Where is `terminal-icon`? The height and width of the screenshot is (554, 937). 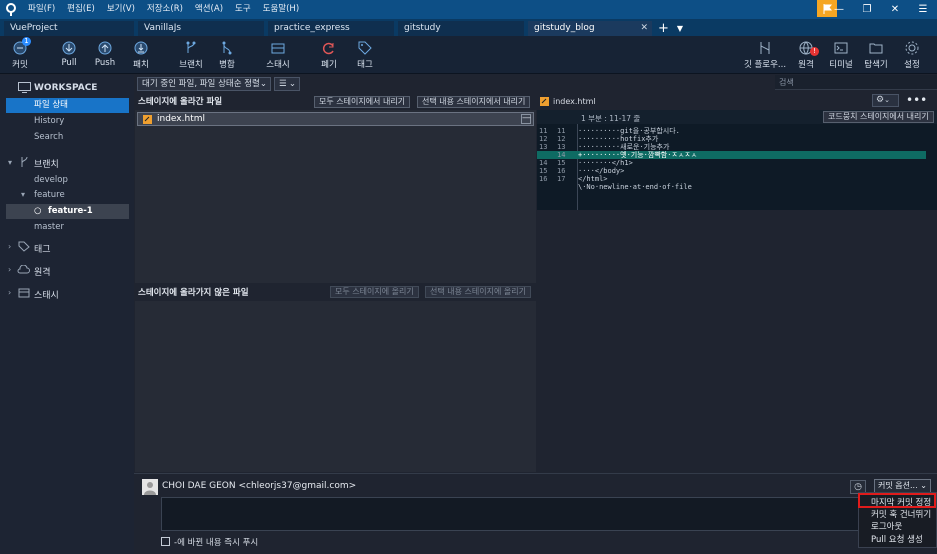
terminal-icon is located at coordinates (841, 48).